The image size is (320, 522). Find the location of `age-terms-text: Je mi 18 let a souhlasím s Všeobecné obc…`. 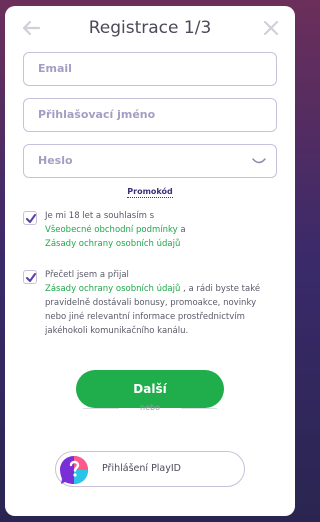

age-terms-text: Je mi 18 let a souhlasím s Všeobecné obc… is located at coordinates (161, 230).